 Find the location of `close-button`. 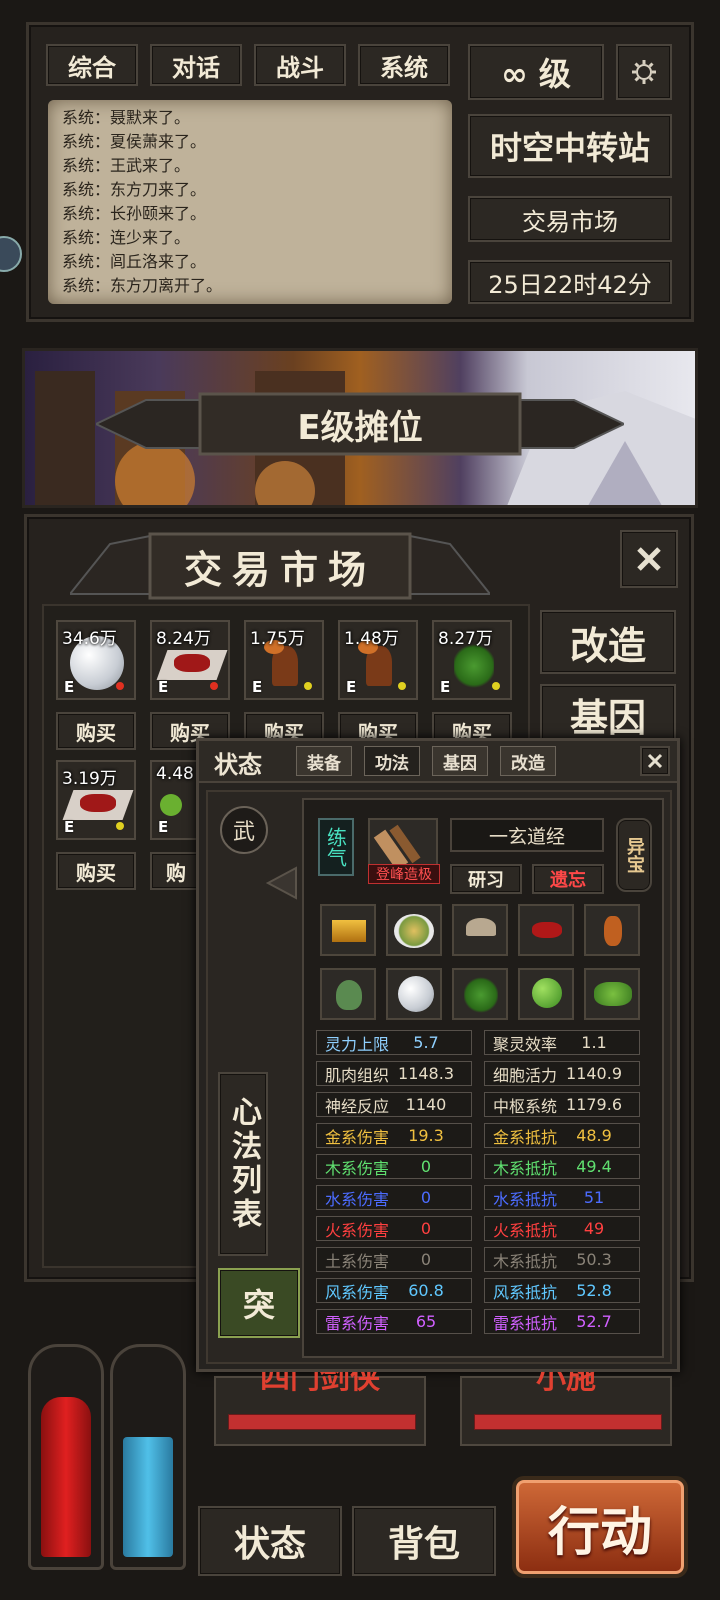

close-button is located at coordinates (649, 559).